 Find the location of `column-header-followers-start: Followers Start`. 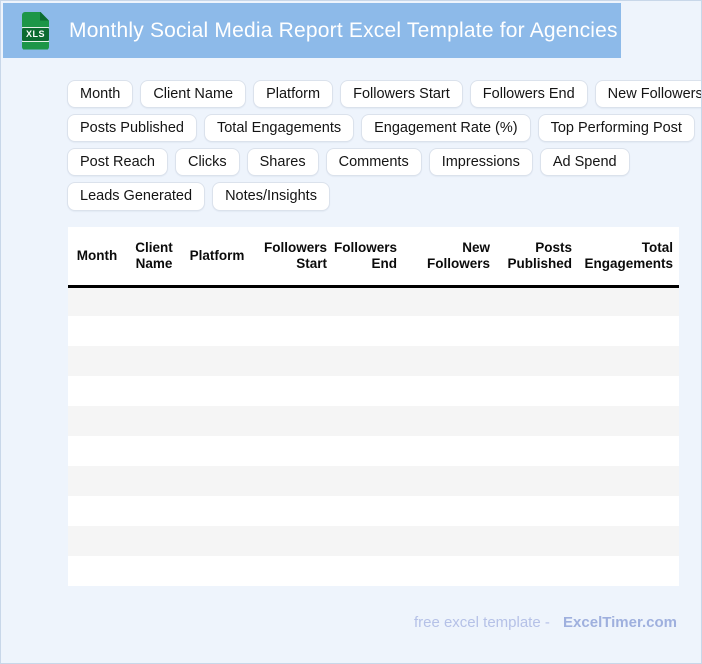

column-header-followers-start: Followers Start is located at coordinates (291, 257).